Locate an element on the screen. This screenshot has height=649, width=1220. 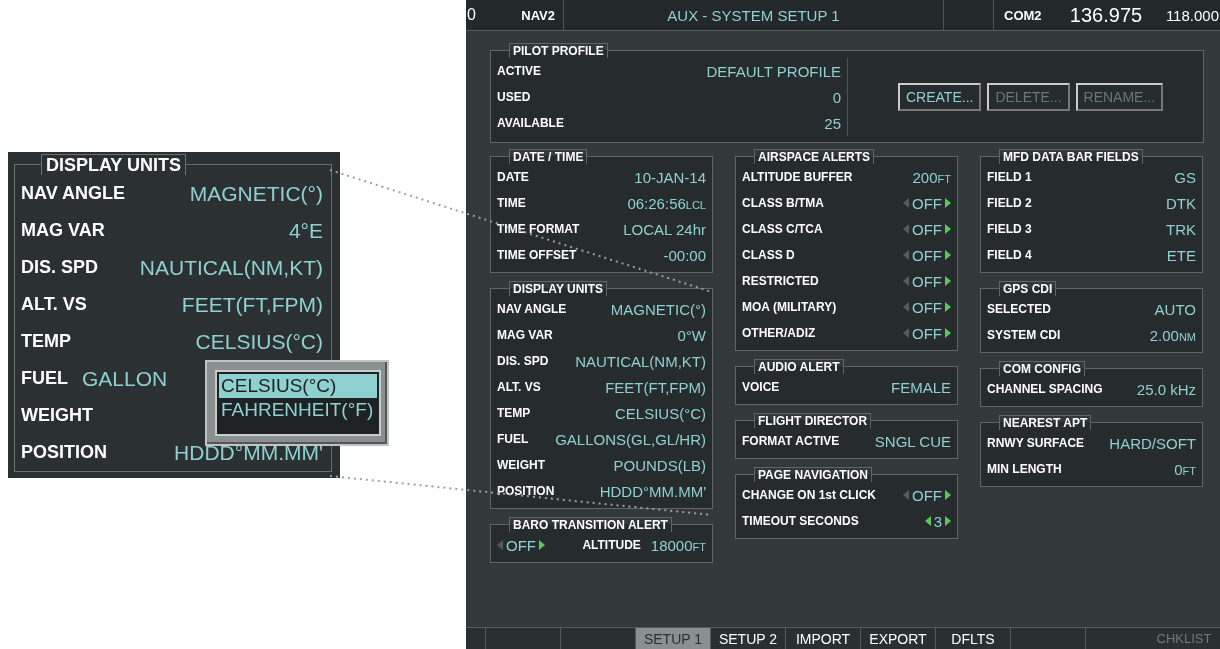
setting-value: AUTO is located at coordinates (1175, 309).